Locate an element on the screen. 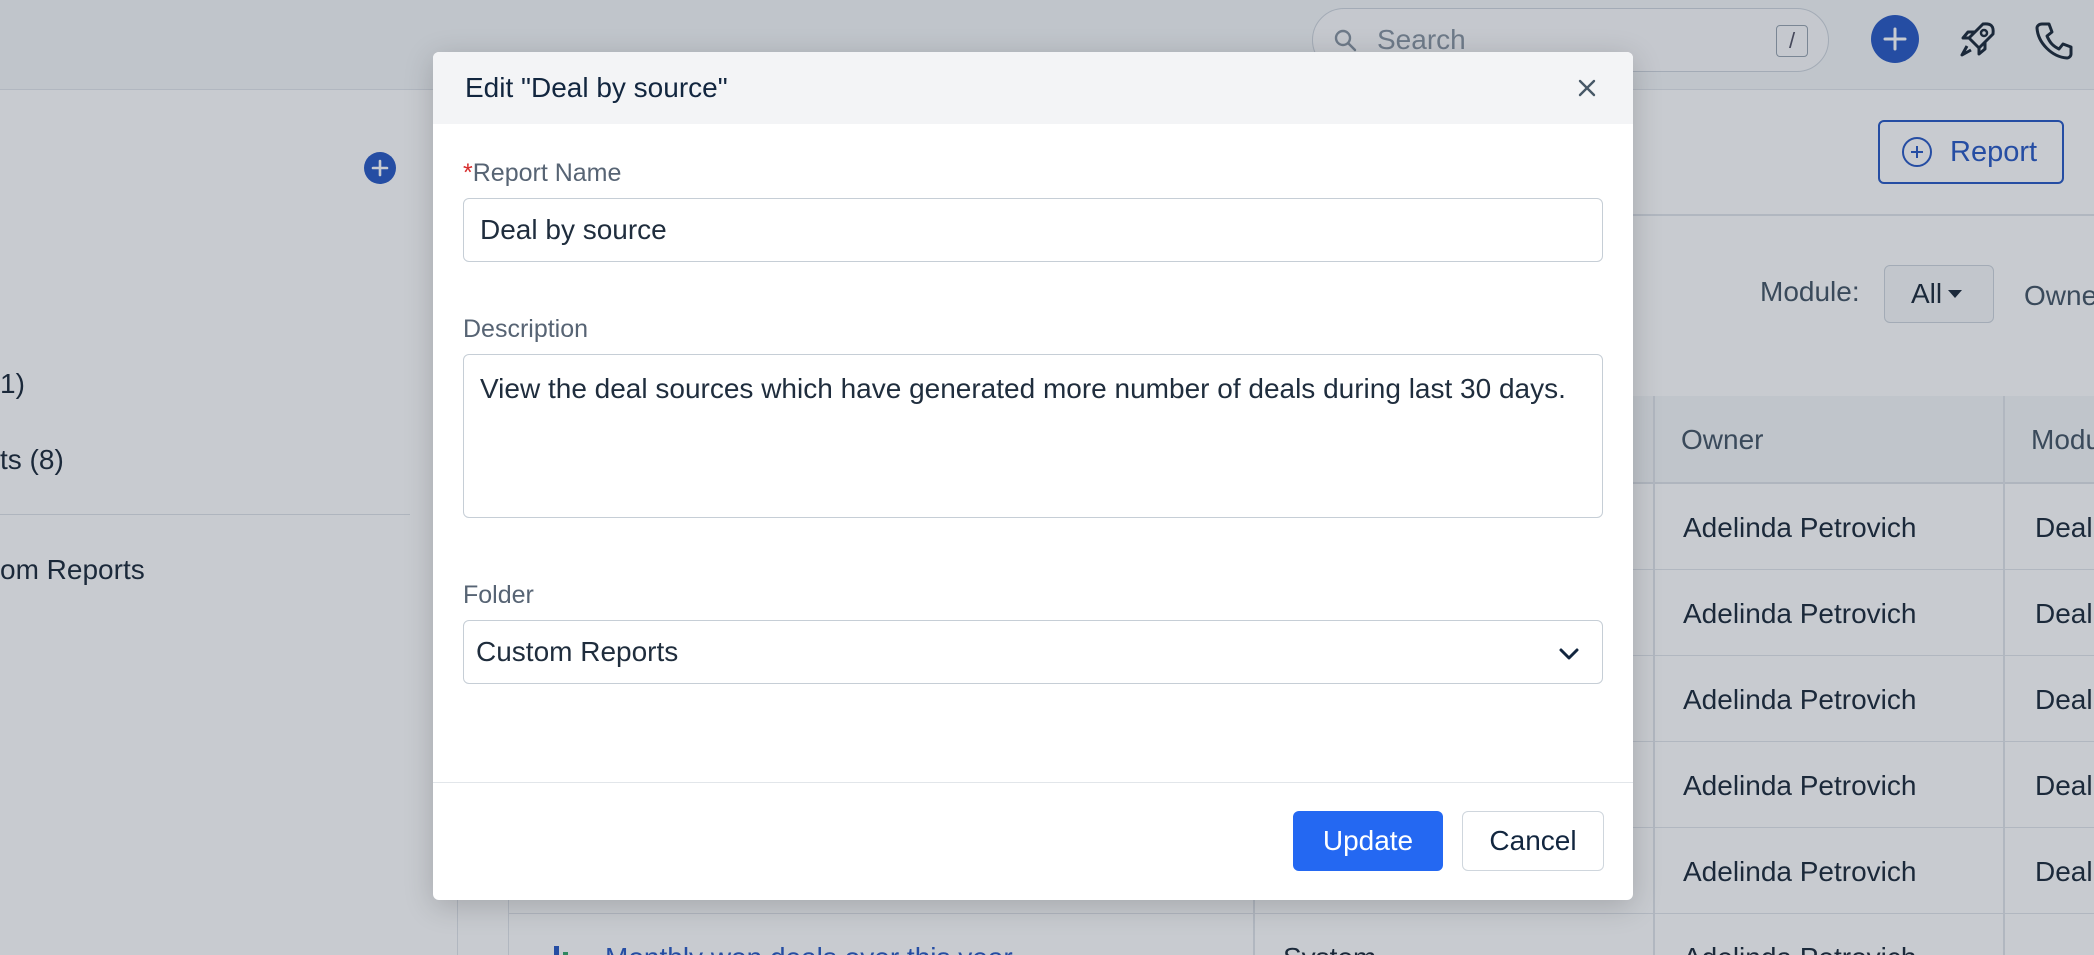 The width and height of the screenshot is (2094, 955). dialog-footer: Update Cancel is located at coordinates (1033, 841).